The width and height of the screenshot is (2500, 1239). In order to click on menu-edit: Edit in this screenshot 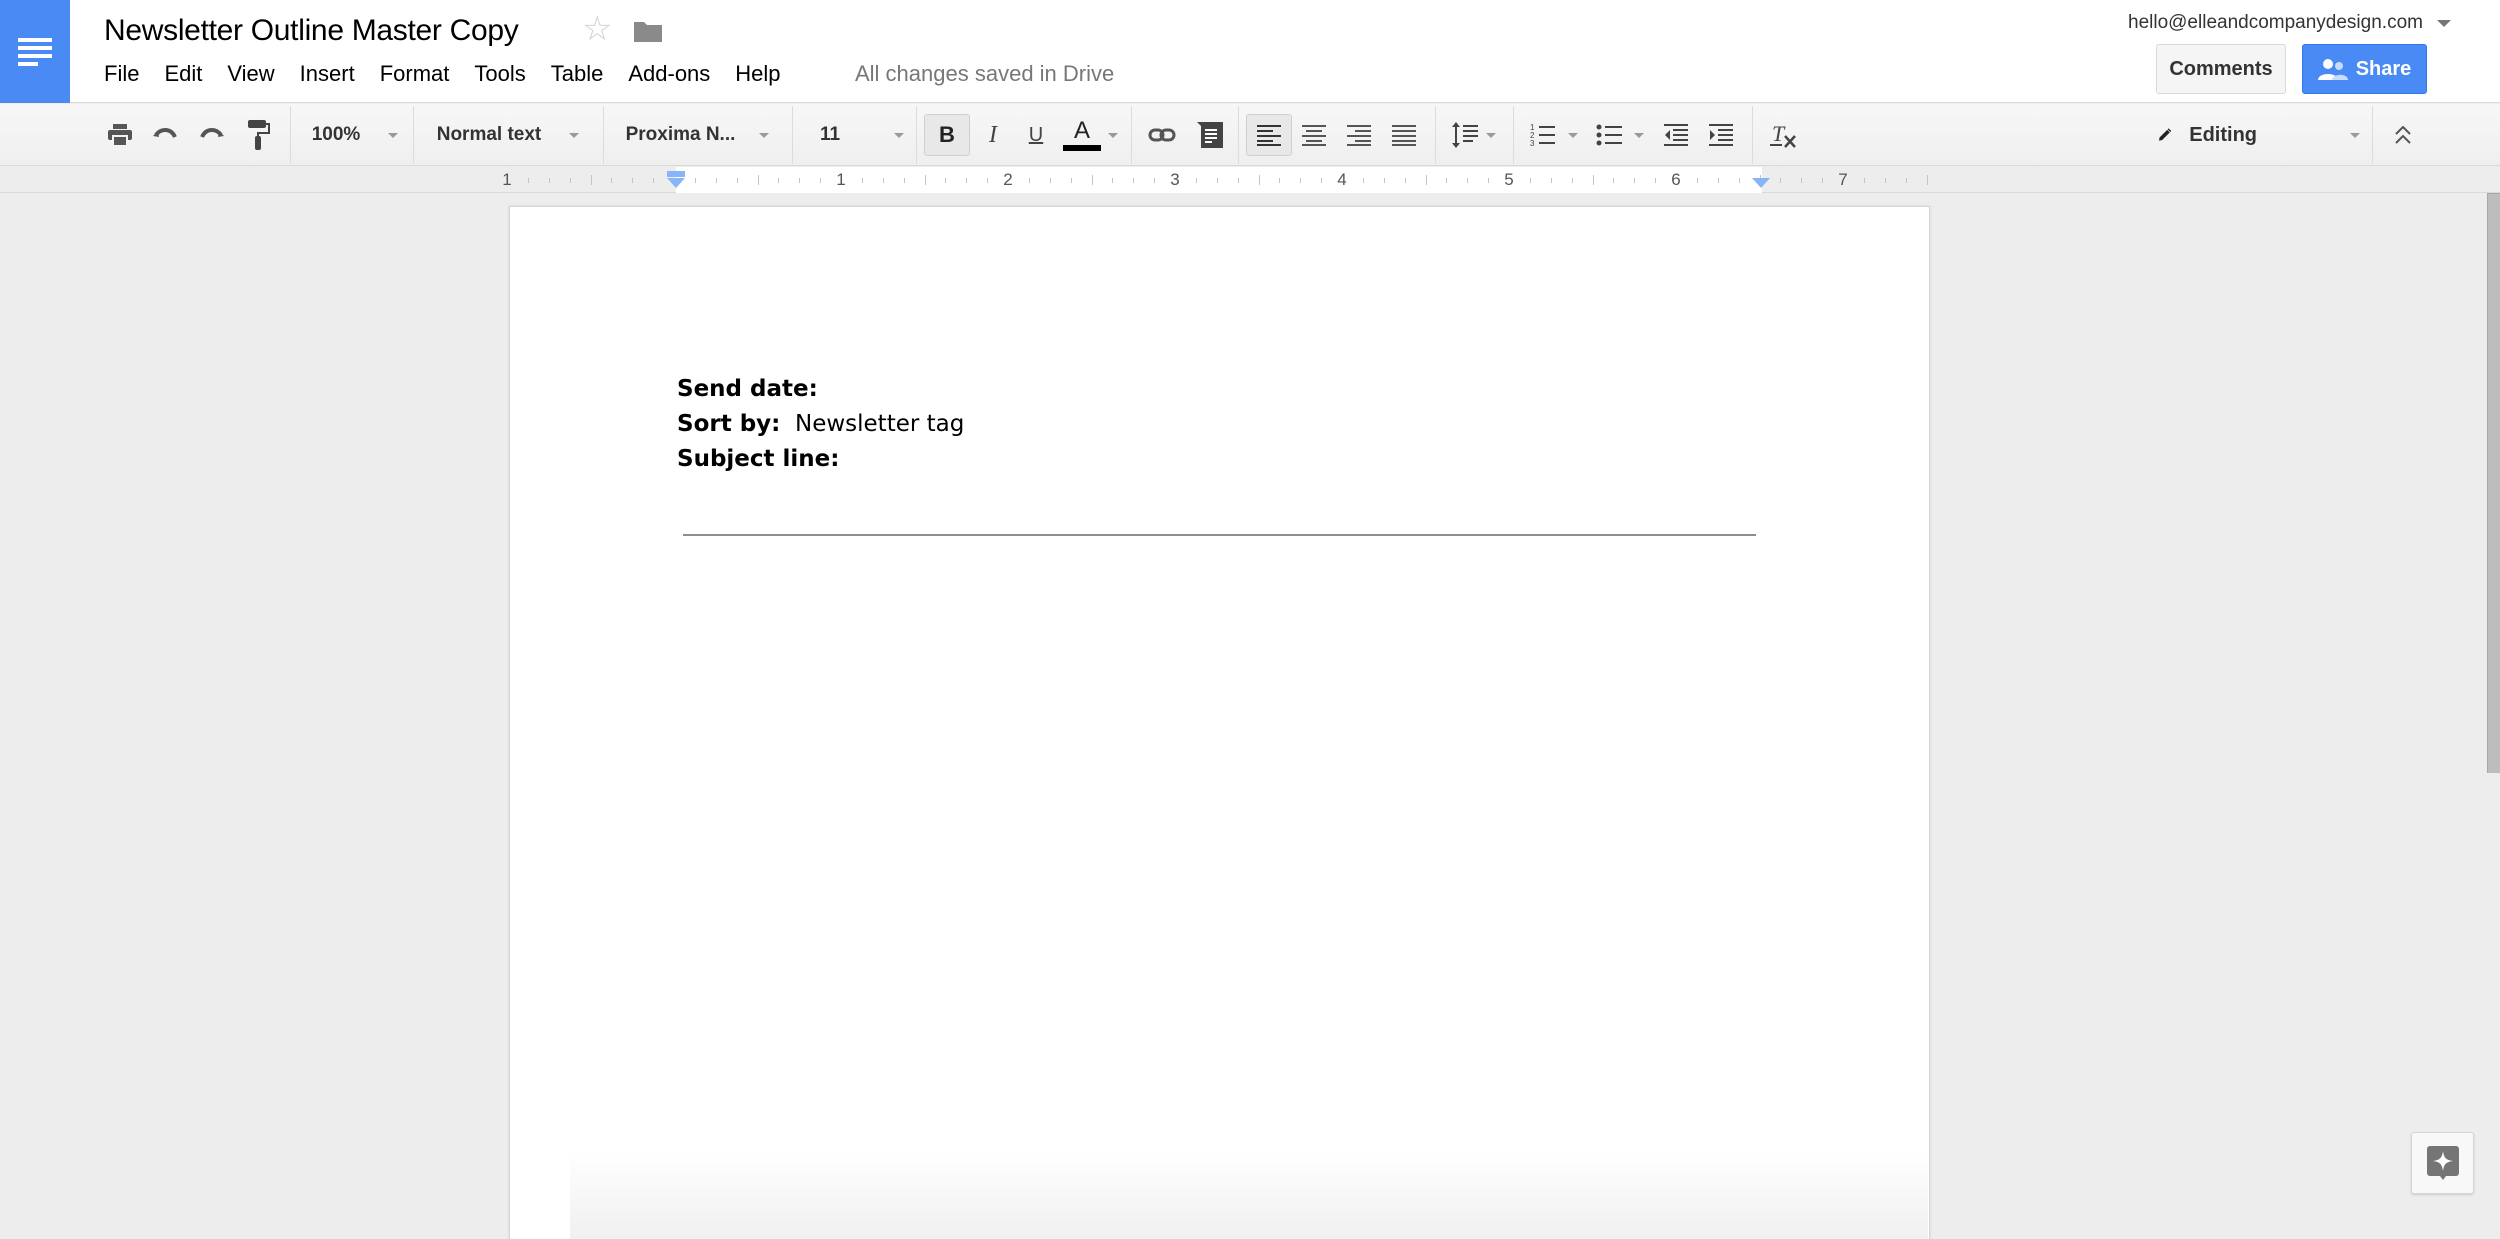, I will do `click(183, 74)`.